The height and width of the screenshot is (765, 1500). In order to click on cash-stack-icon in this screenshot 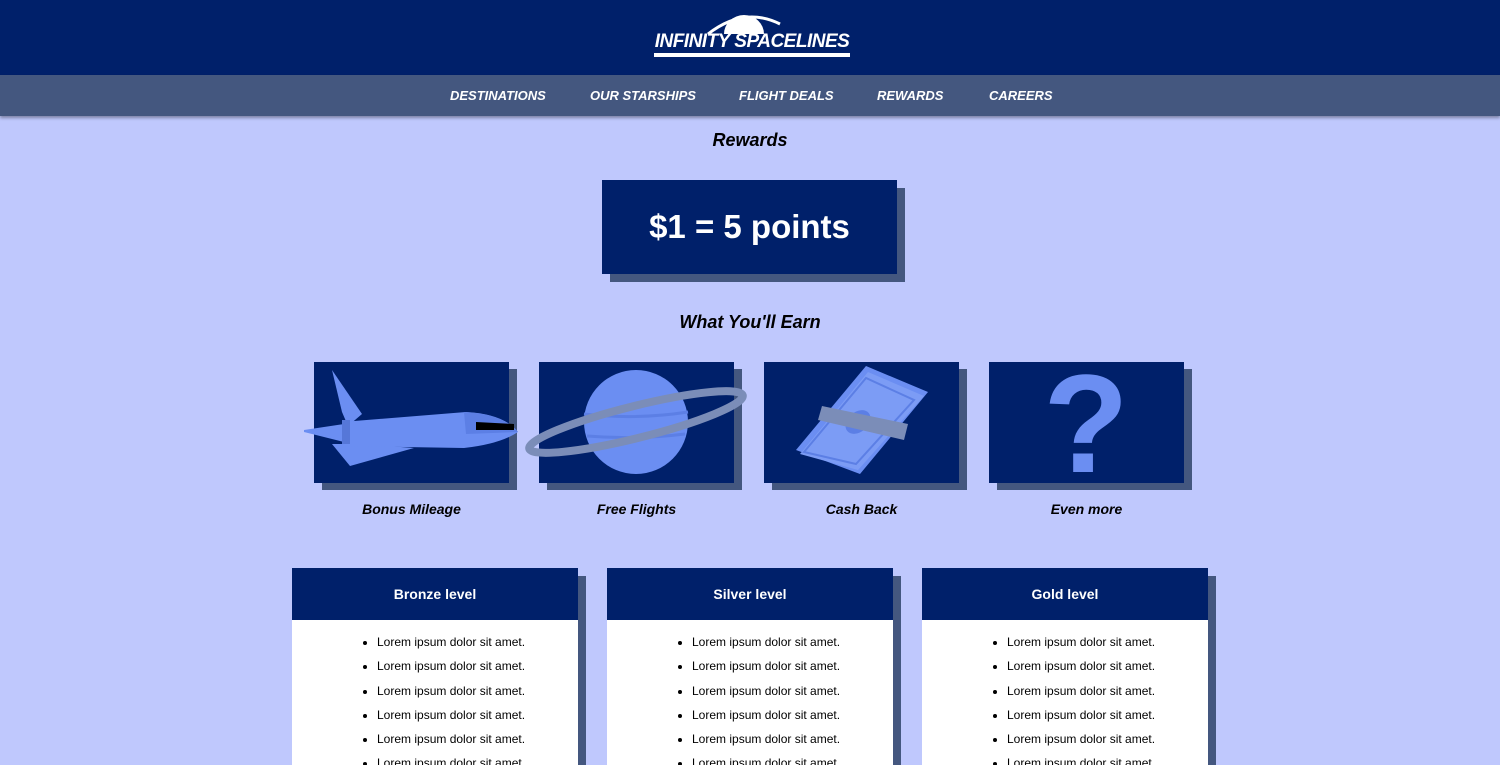, I will do `click(862, 420)`.